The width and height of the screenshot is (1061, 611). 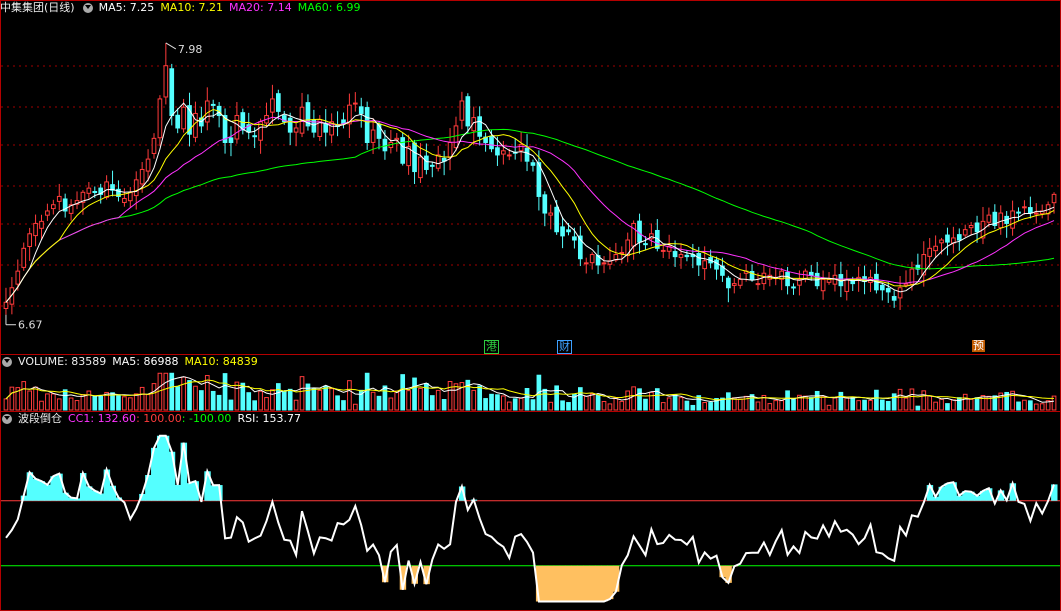 What do you see at coordinates (564, 347) in the screenshot?
I see `event-tag-finance: 财` at bounding box center [564, 347].